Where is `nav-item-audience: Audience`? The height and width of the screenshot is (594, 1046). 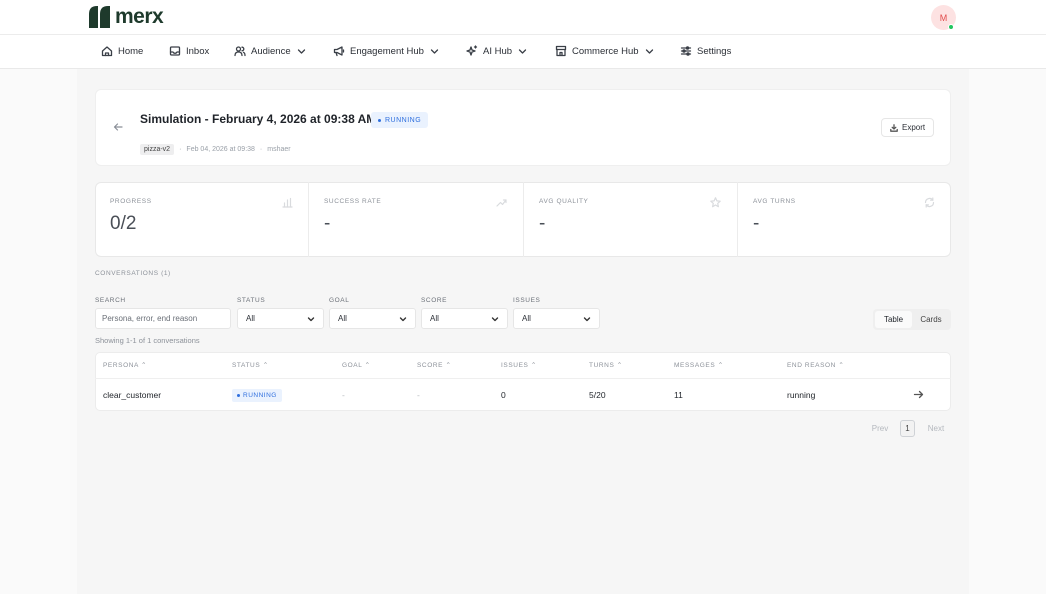
nav-item-audience: Audience is located at coordinates (270, 51).